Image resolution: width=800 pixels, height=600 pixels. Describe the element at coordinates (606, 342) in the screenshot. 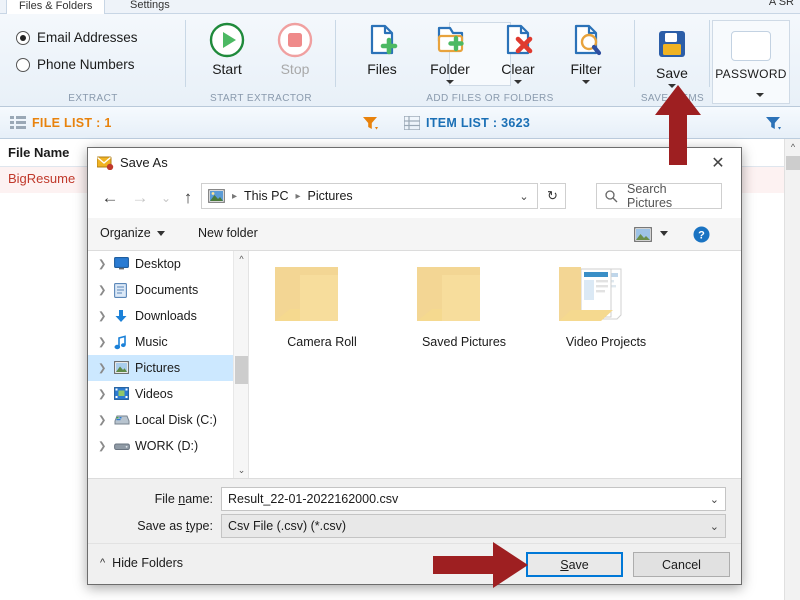

I see `list-item-label: Video Projects` at that location.